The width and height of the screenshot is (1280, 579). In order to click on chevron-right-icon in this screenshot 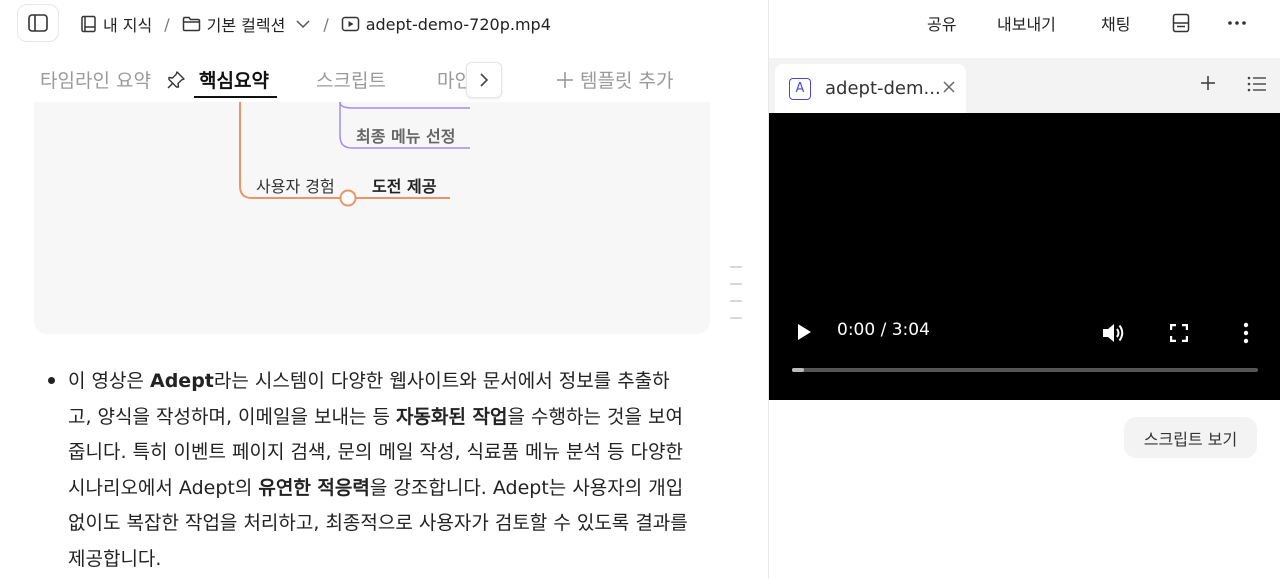, I will do `click(484, 80)`.